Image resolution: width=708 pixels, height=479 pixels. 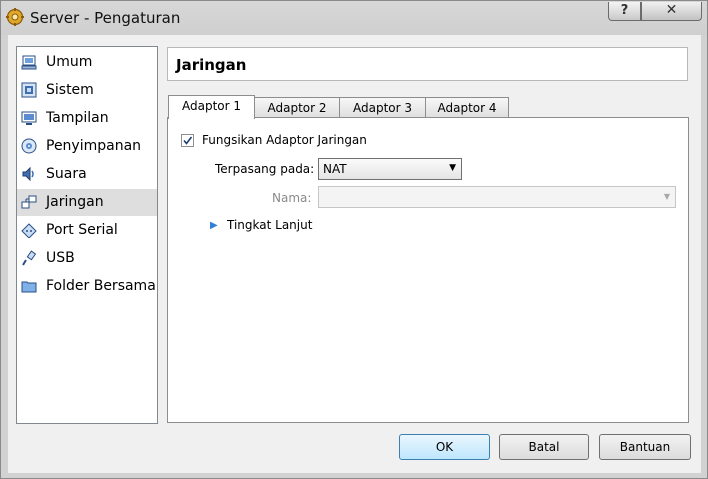 What do you see at coordinates (77, 118) in the screenshot?
I see `sidebar-item-label: Tampilan` at bounding box center [77, 118].